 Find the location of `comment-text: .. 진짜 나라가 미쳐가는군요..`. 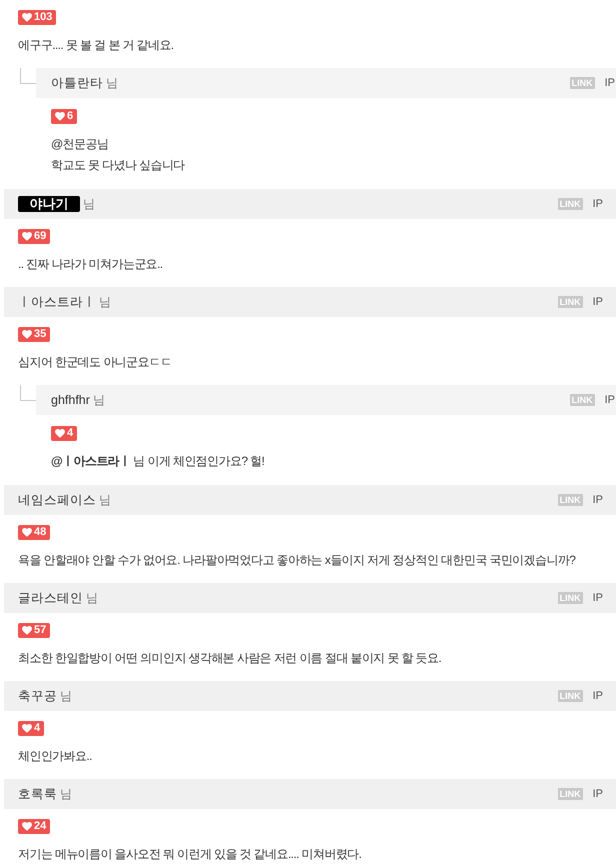

comment-text: .. 진짜 나라가 미쳐가는군요.. is located at coordinates (90, 264).